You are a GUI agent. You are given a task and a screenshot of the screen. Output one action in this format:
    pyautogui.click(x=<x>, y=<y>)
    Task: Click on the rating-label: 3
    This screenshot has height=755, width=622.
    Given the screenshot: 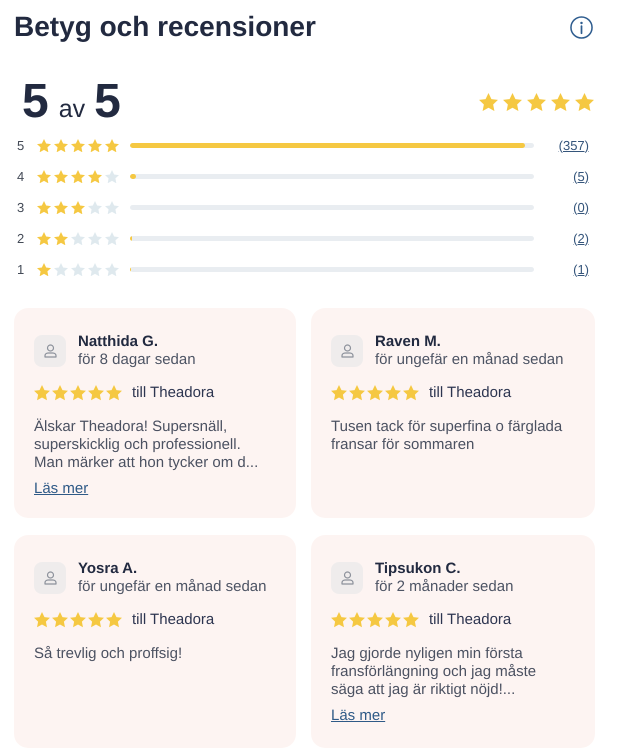 What is the action you would take?
    pyautogui.click(x=20, y=207)
    